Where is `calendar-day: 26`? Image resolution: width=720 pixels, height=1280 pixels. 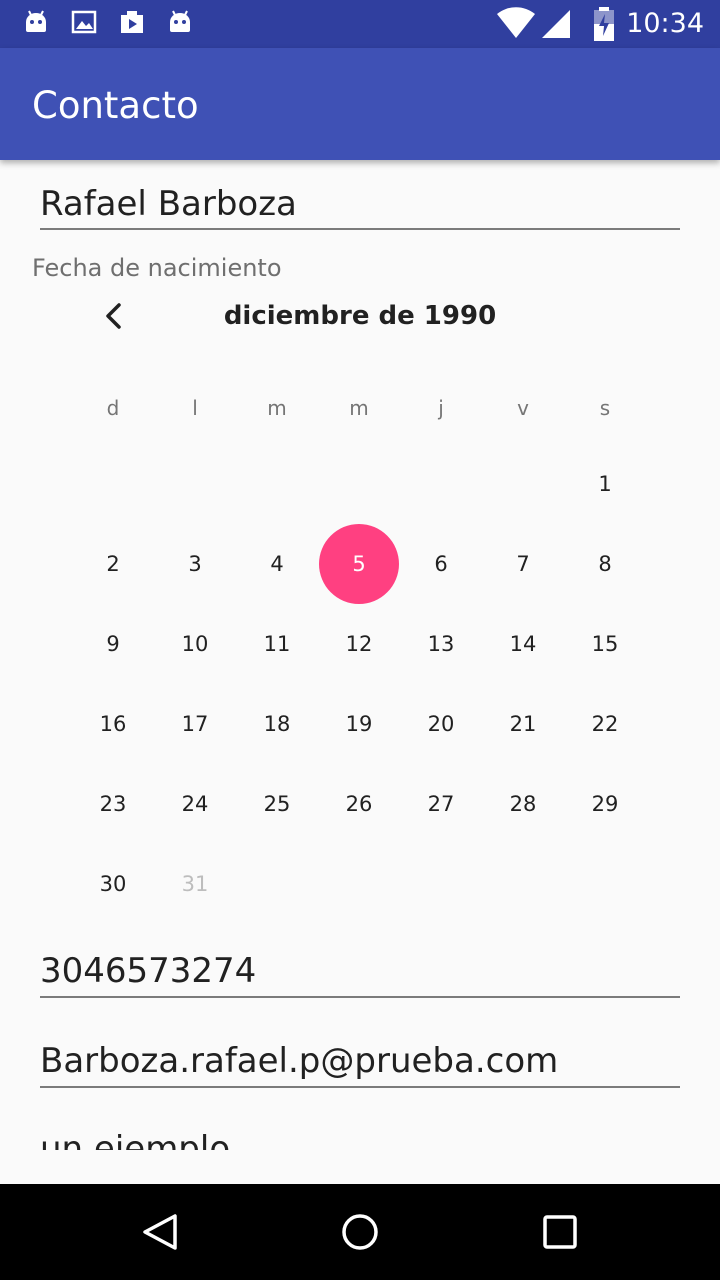 calendar-day: 26 is located at coordinates (359, 804).